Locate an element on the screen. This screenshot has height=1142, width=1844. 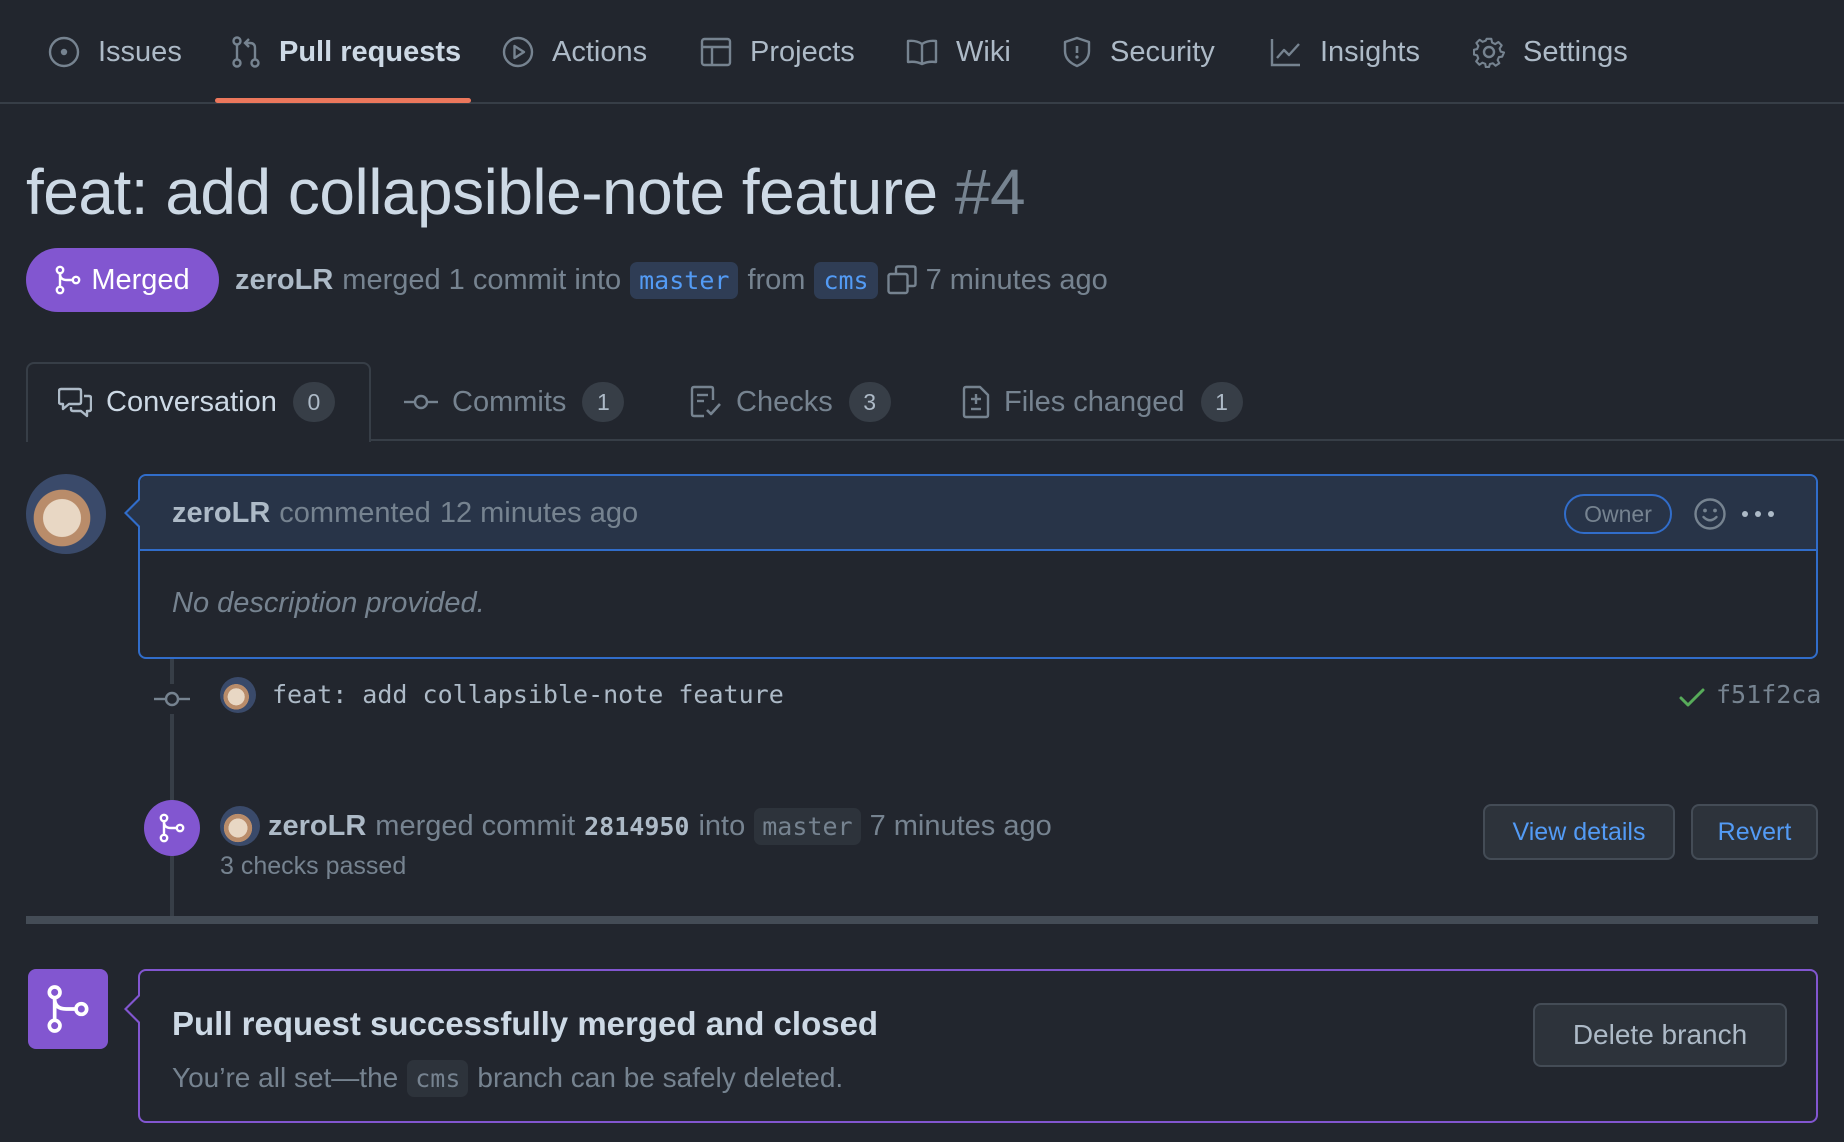
merge-event-badge is located at coordinates (172, 828).